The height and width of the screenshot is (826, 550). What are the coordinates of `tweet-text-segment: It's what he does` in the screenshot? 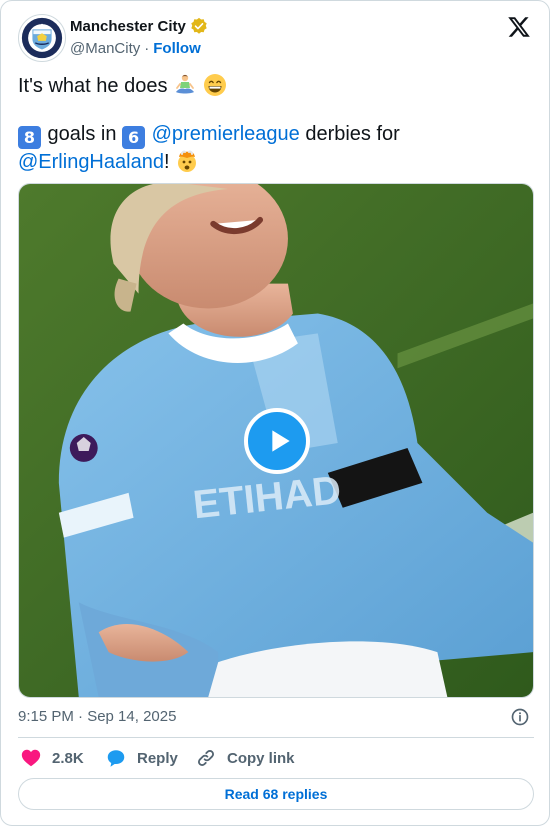 It's located at (93, 86).